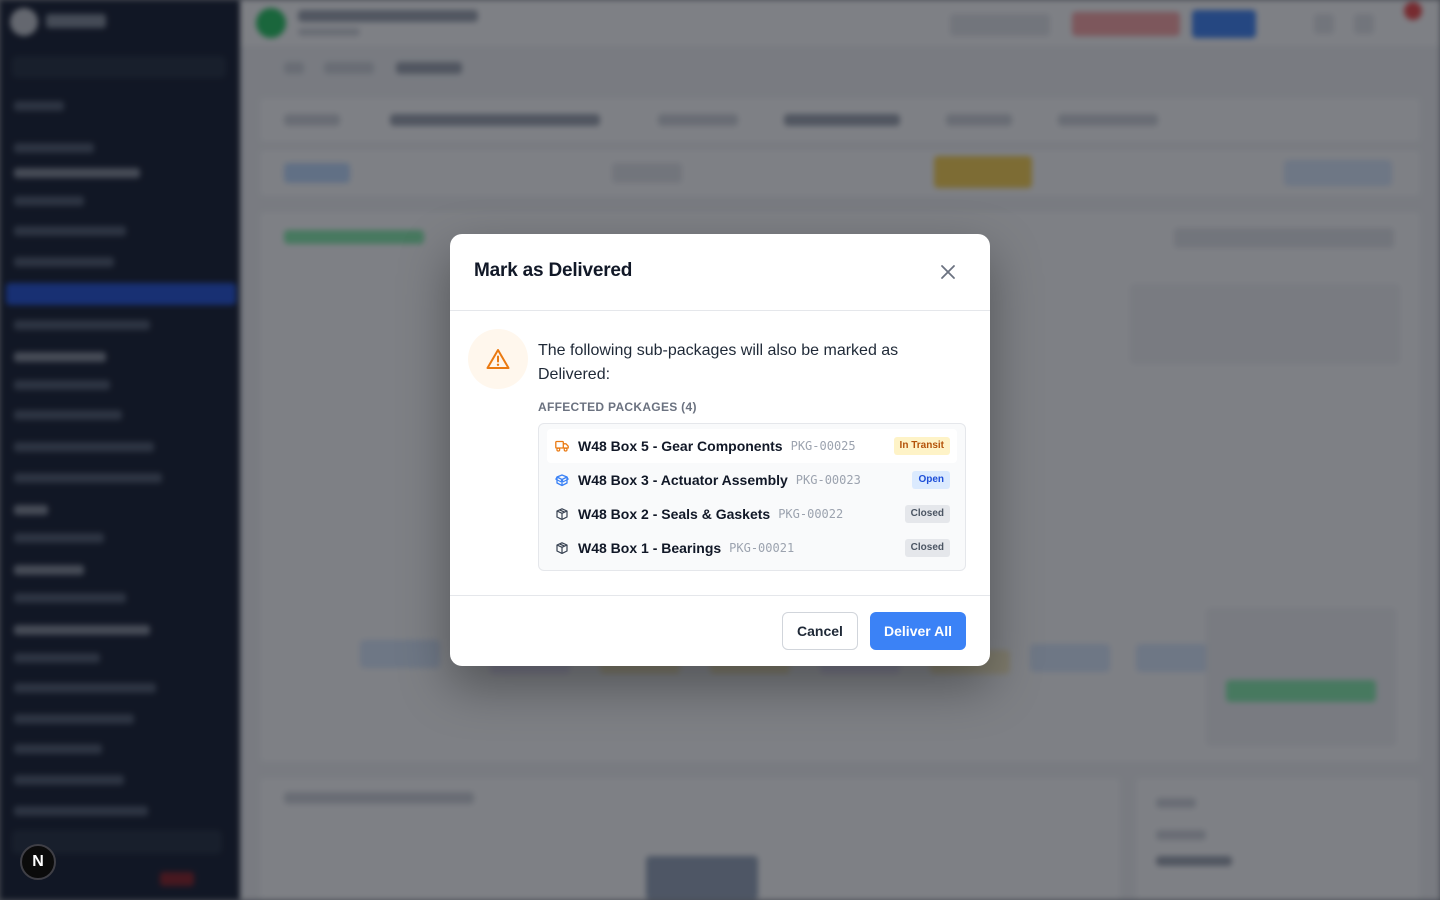 Image resolution: width=1440 pixels, height=900 pixels. Describe the element at coordinates (683, 480) in the screenshot. I see `package-name: W48 Box 3 - Actuator Assembly` at that location.